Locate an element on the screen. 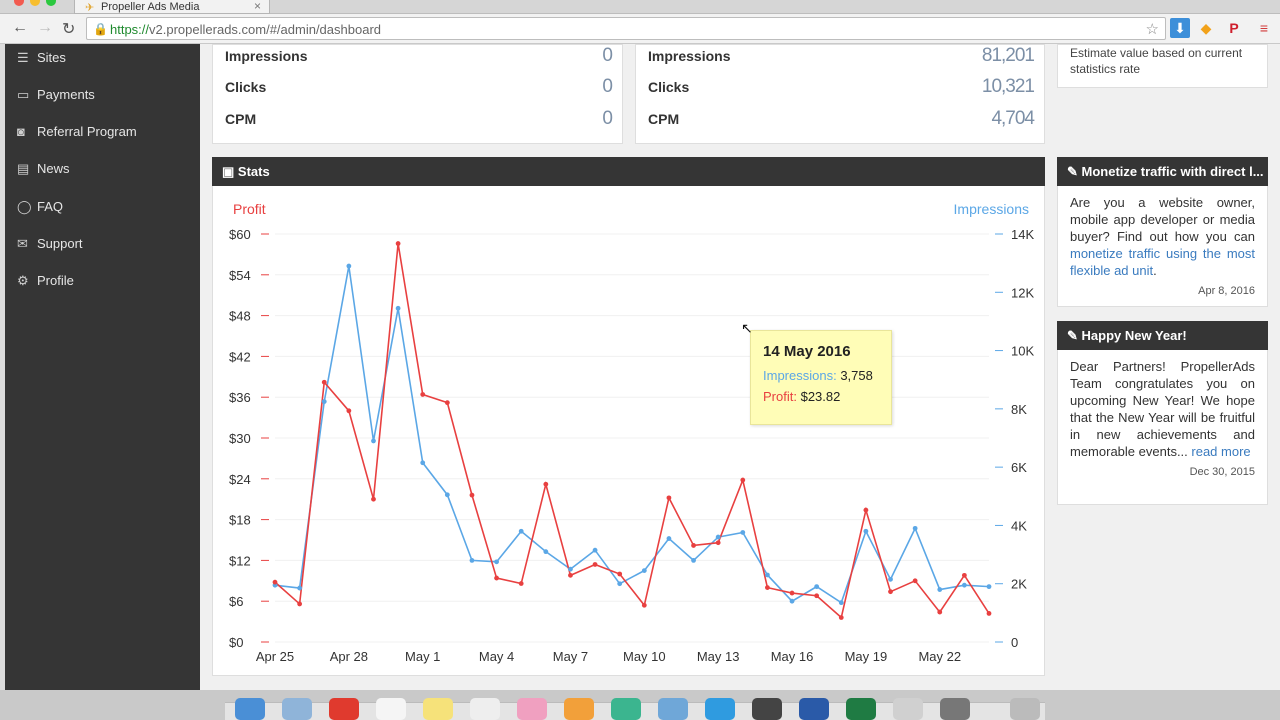 The width and height of the screenshot is (1280, 720). sidebar-item-label: Referral Program is located at coordinates (87, 131).